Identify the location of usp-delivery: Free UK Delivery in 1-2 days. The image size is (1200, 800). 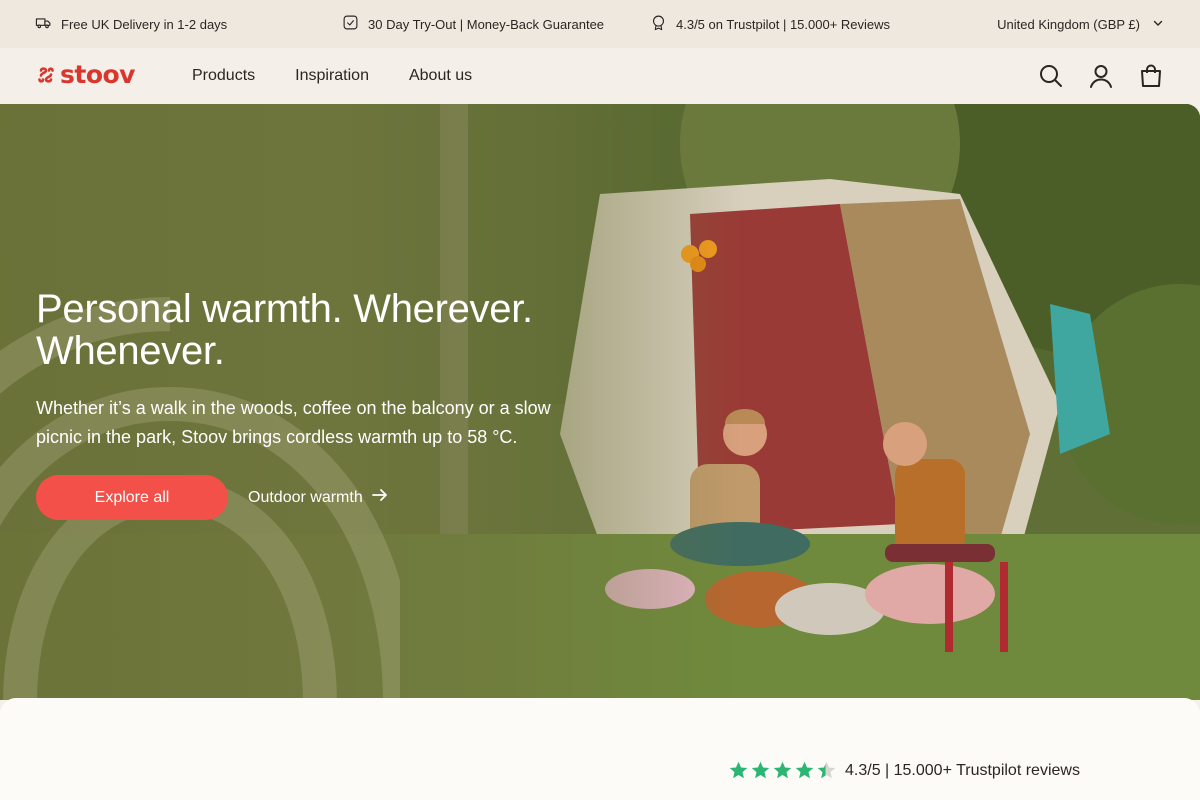
(131, 24).